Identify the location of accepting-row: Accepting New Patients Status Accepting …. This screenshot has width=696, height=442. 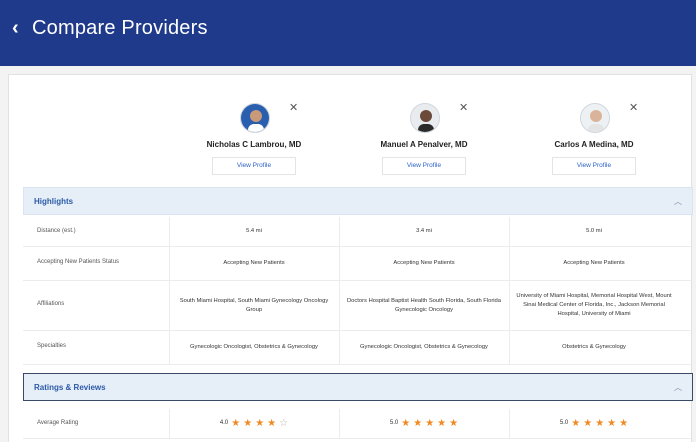
(358, 264).